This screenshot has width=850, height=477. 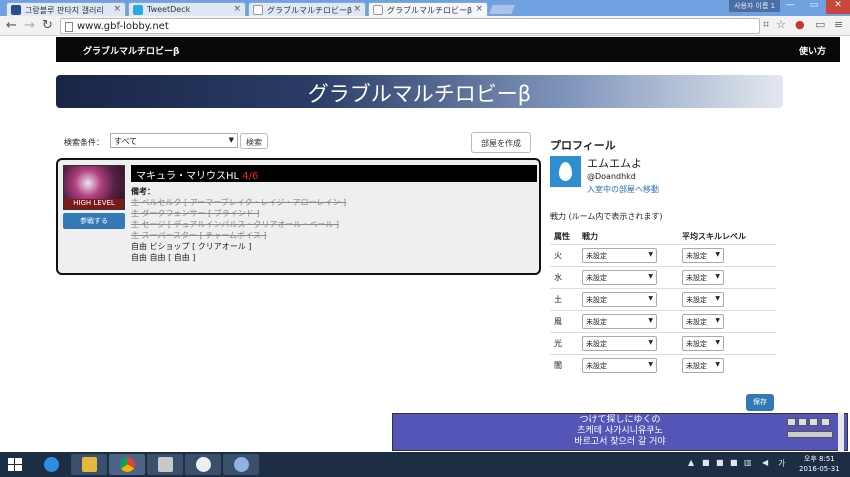 What do you see at coordinates (663, 321) in the screenshot?
I see `power-row-wind: 風 未設定 ▼ 未設定 ▼` at bounding box center [663, 321].